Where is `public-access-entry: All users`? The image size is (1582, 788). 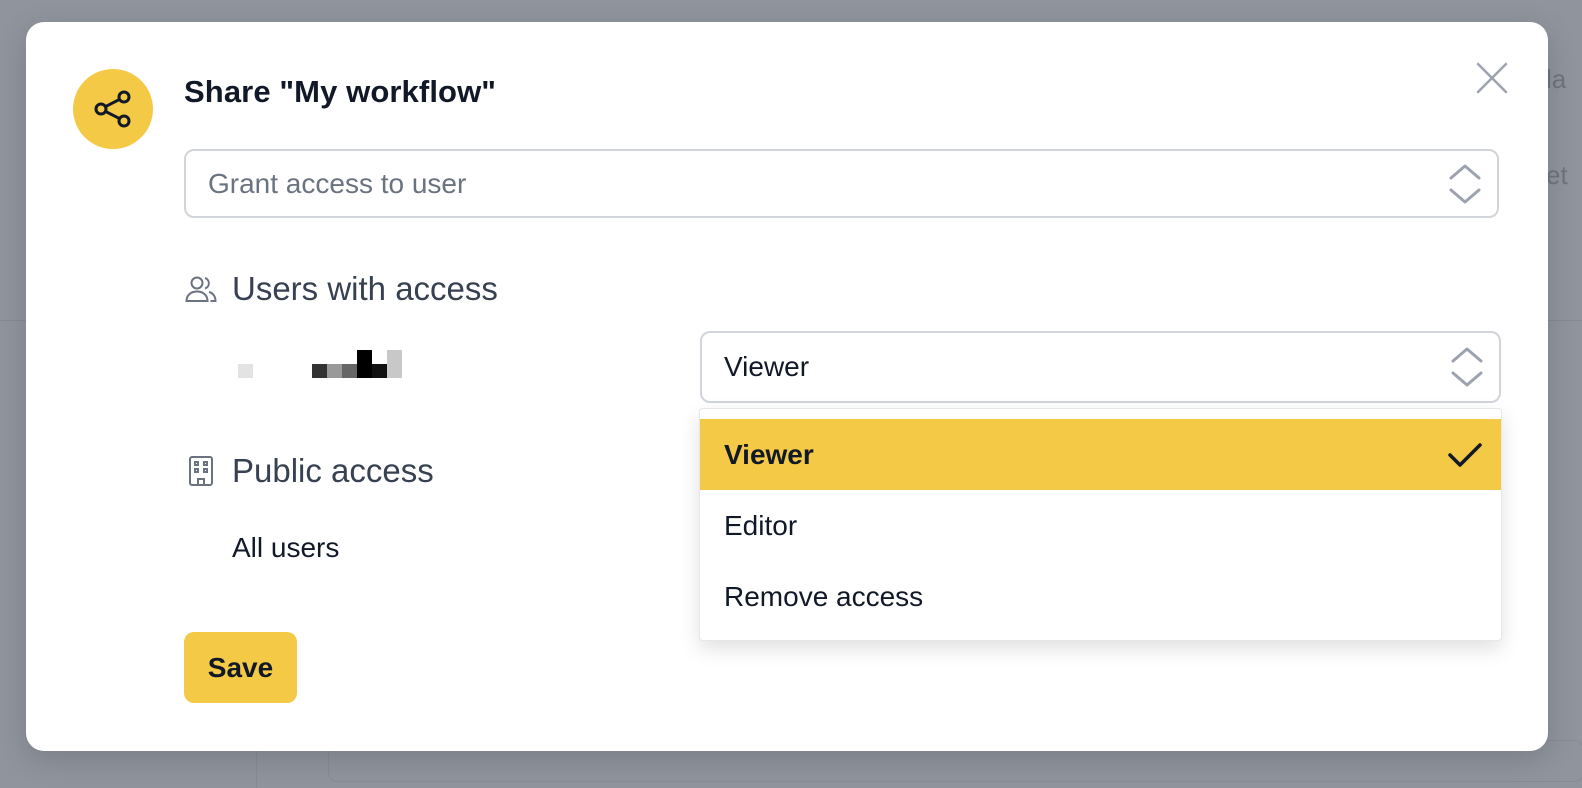
public-access-entry: All users is located at coordinates (286, 547).